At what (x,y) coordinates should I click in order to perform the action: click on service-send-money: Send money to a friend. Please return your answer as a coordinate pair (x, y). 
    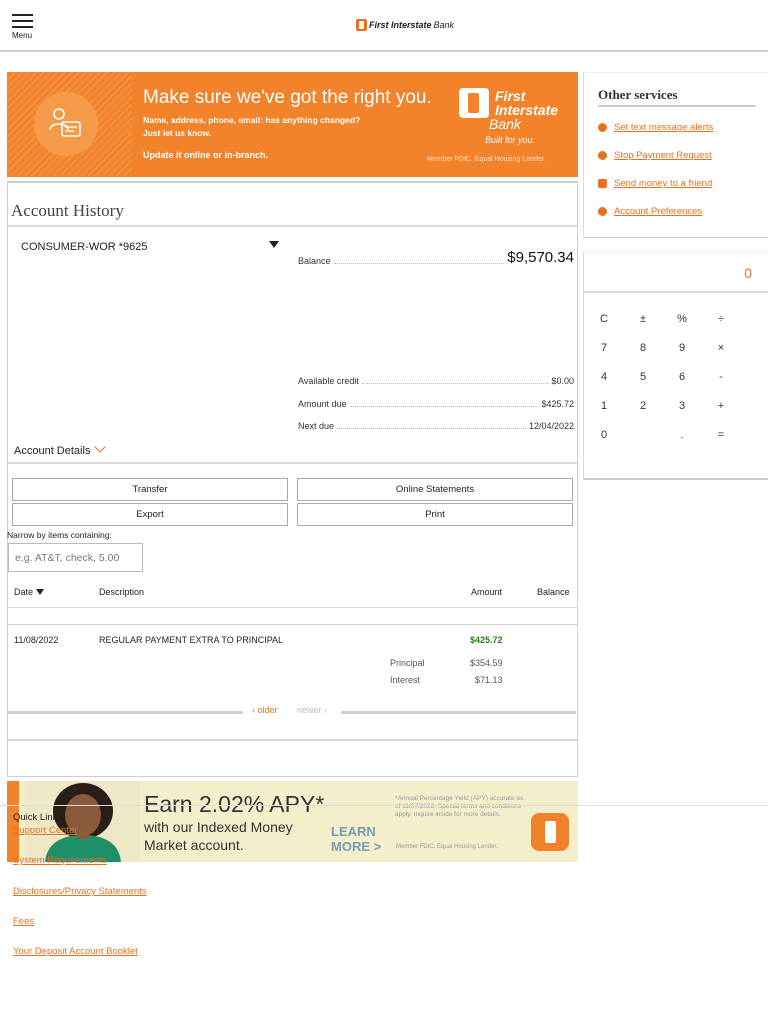
    Looking at the image, I should click on (655, 183).